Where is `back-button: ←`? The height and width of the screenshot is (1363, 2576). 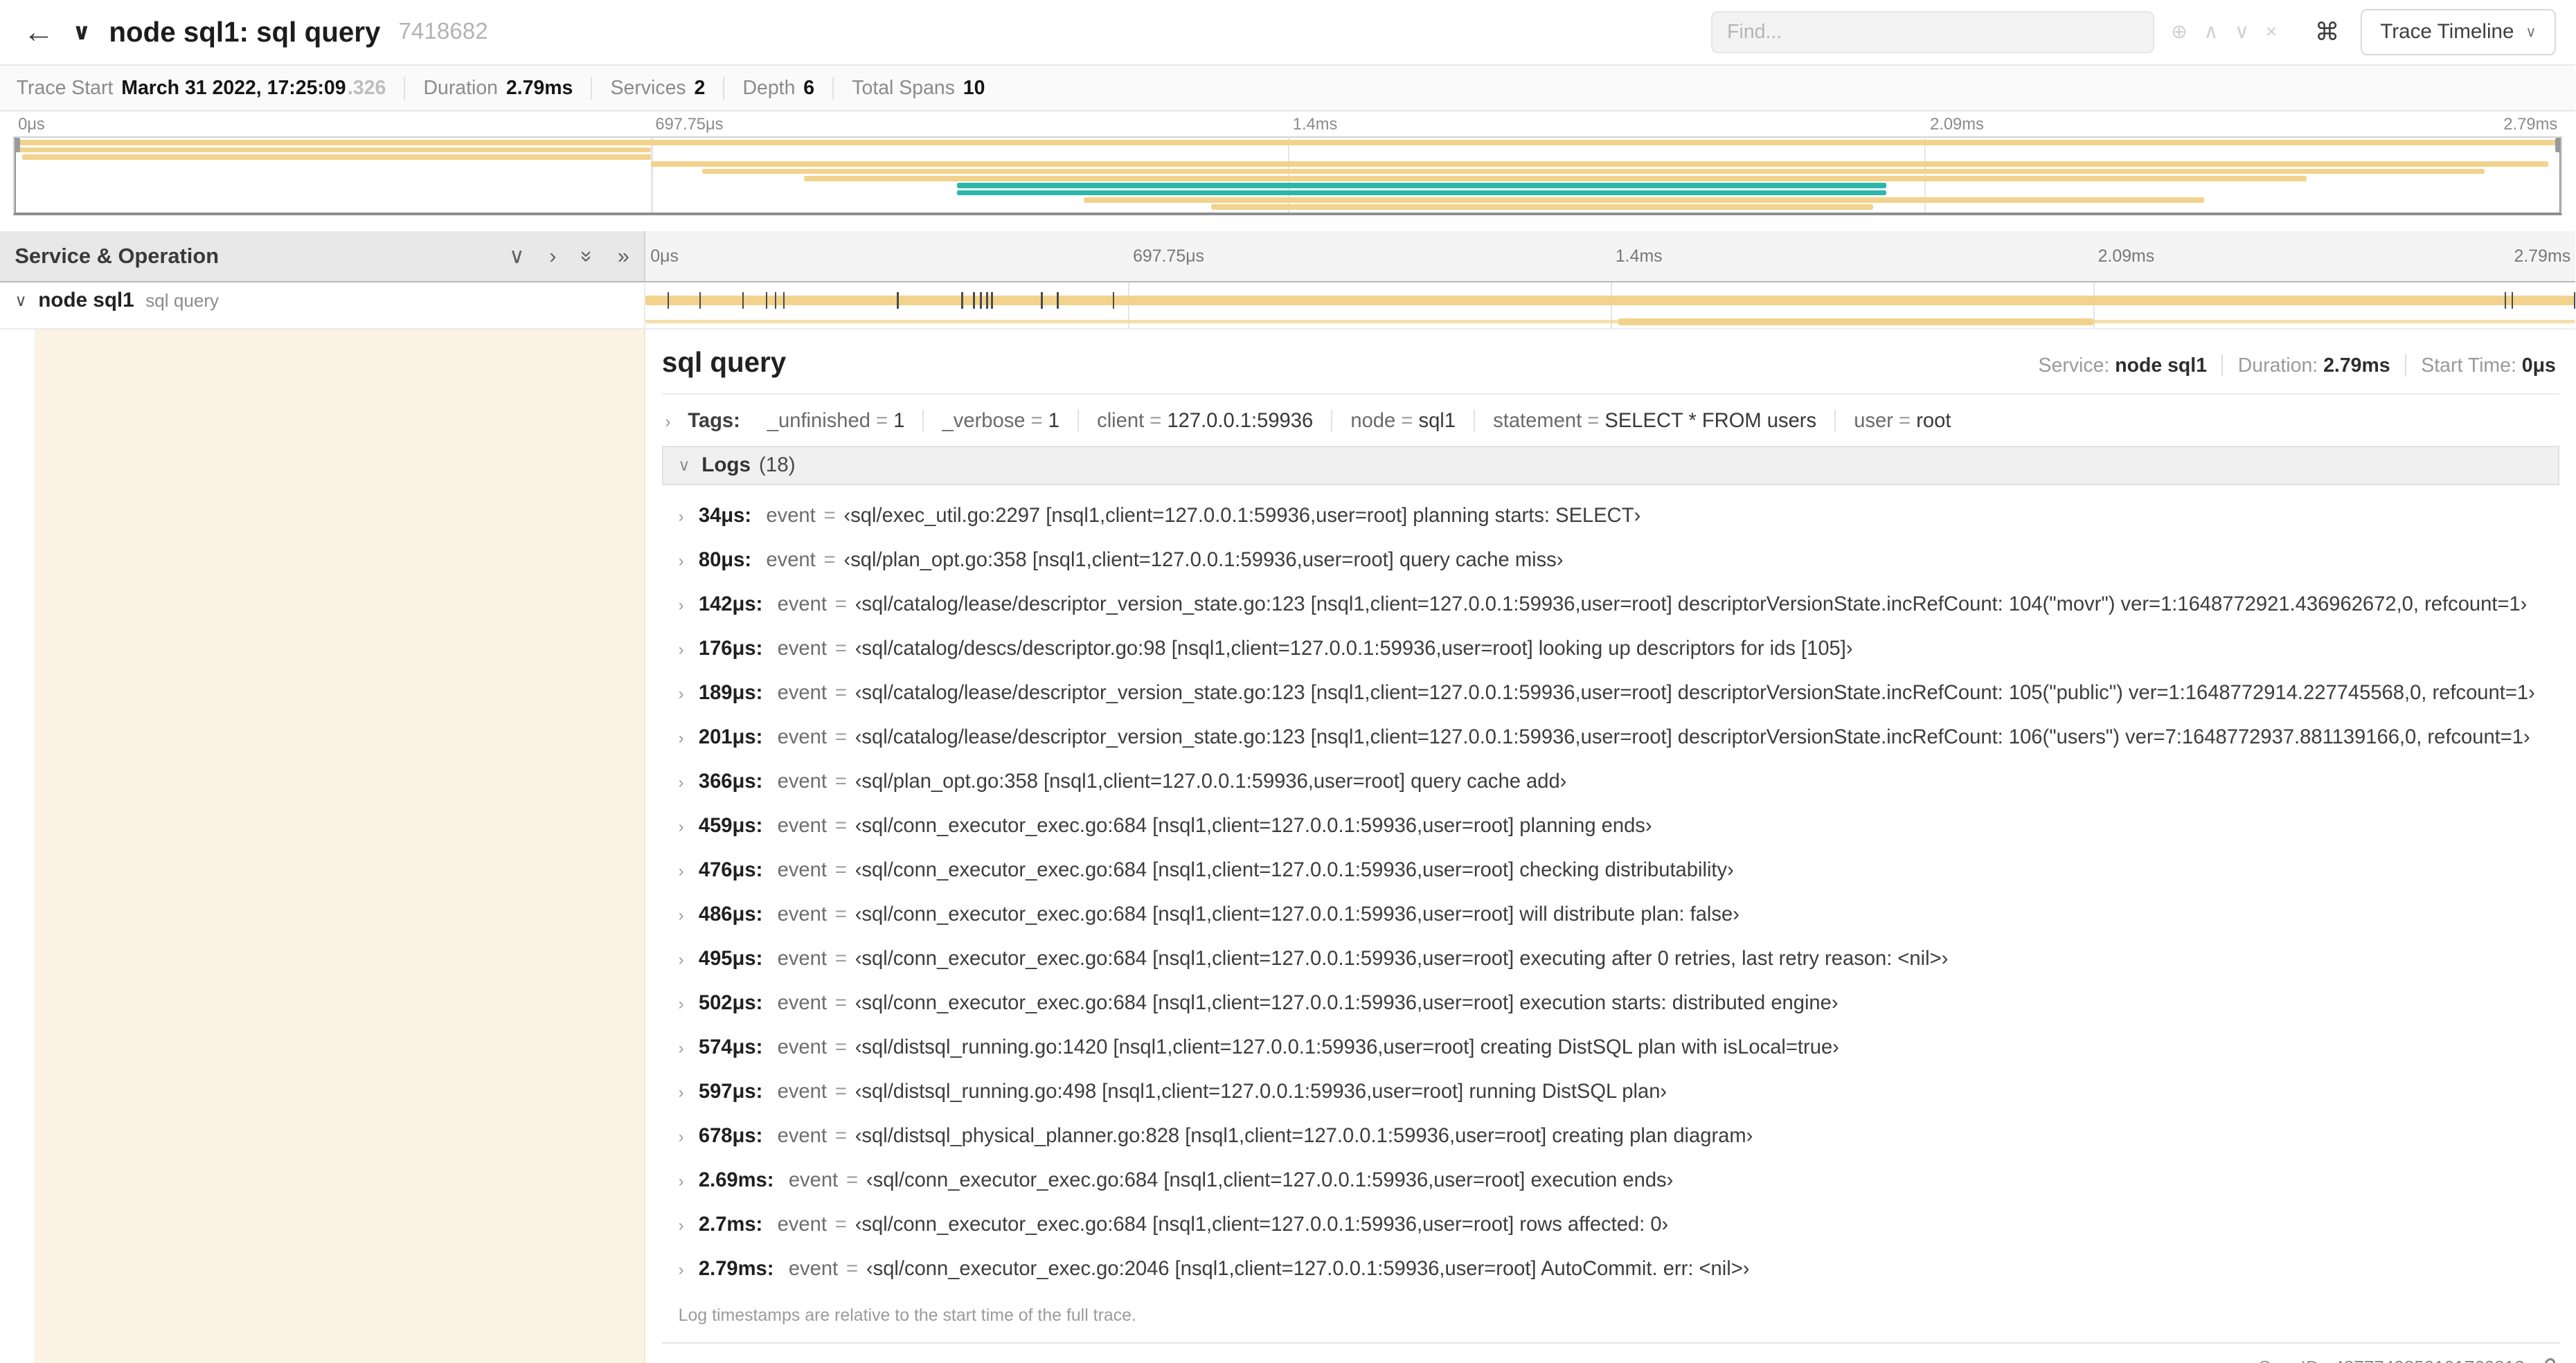
back-button: ← is located at coordinates (38, 32).